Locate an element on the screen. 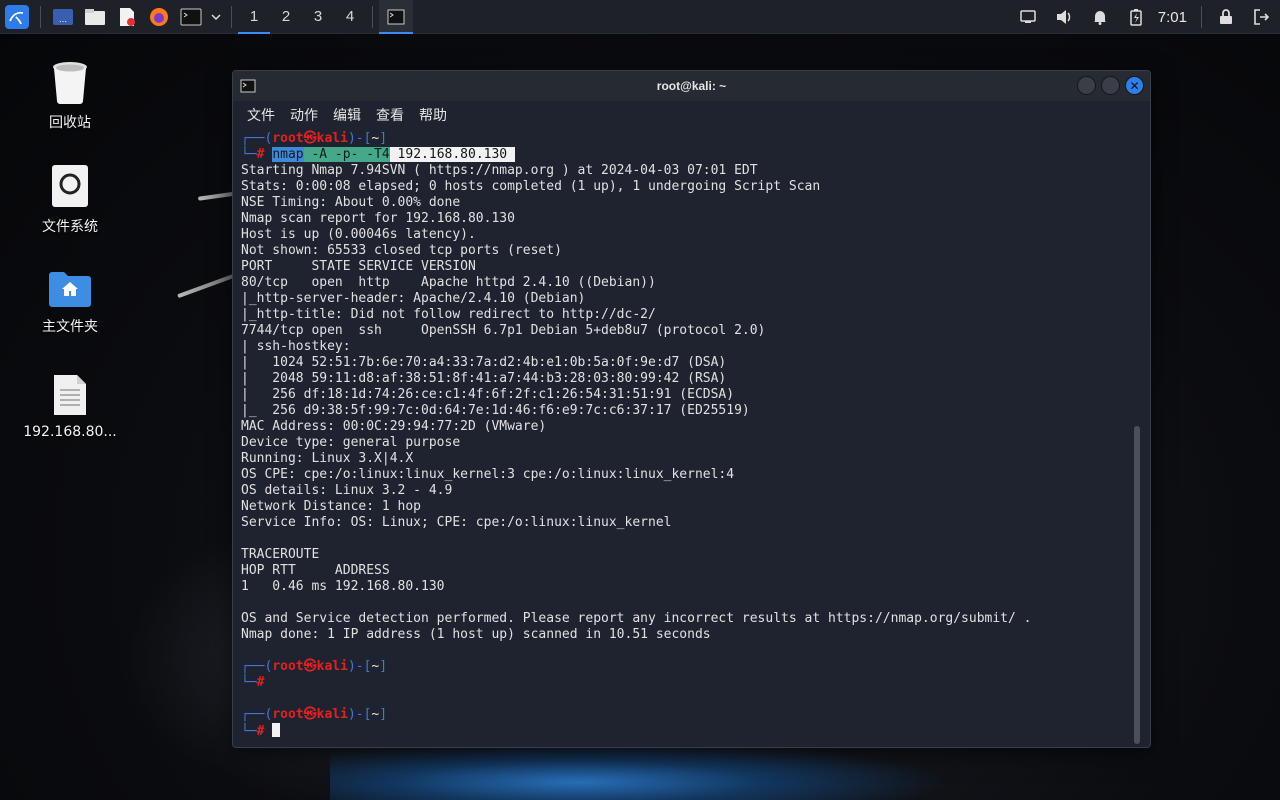  desktop-icon-trash: 回收站 is located at coordinates (70, 96).